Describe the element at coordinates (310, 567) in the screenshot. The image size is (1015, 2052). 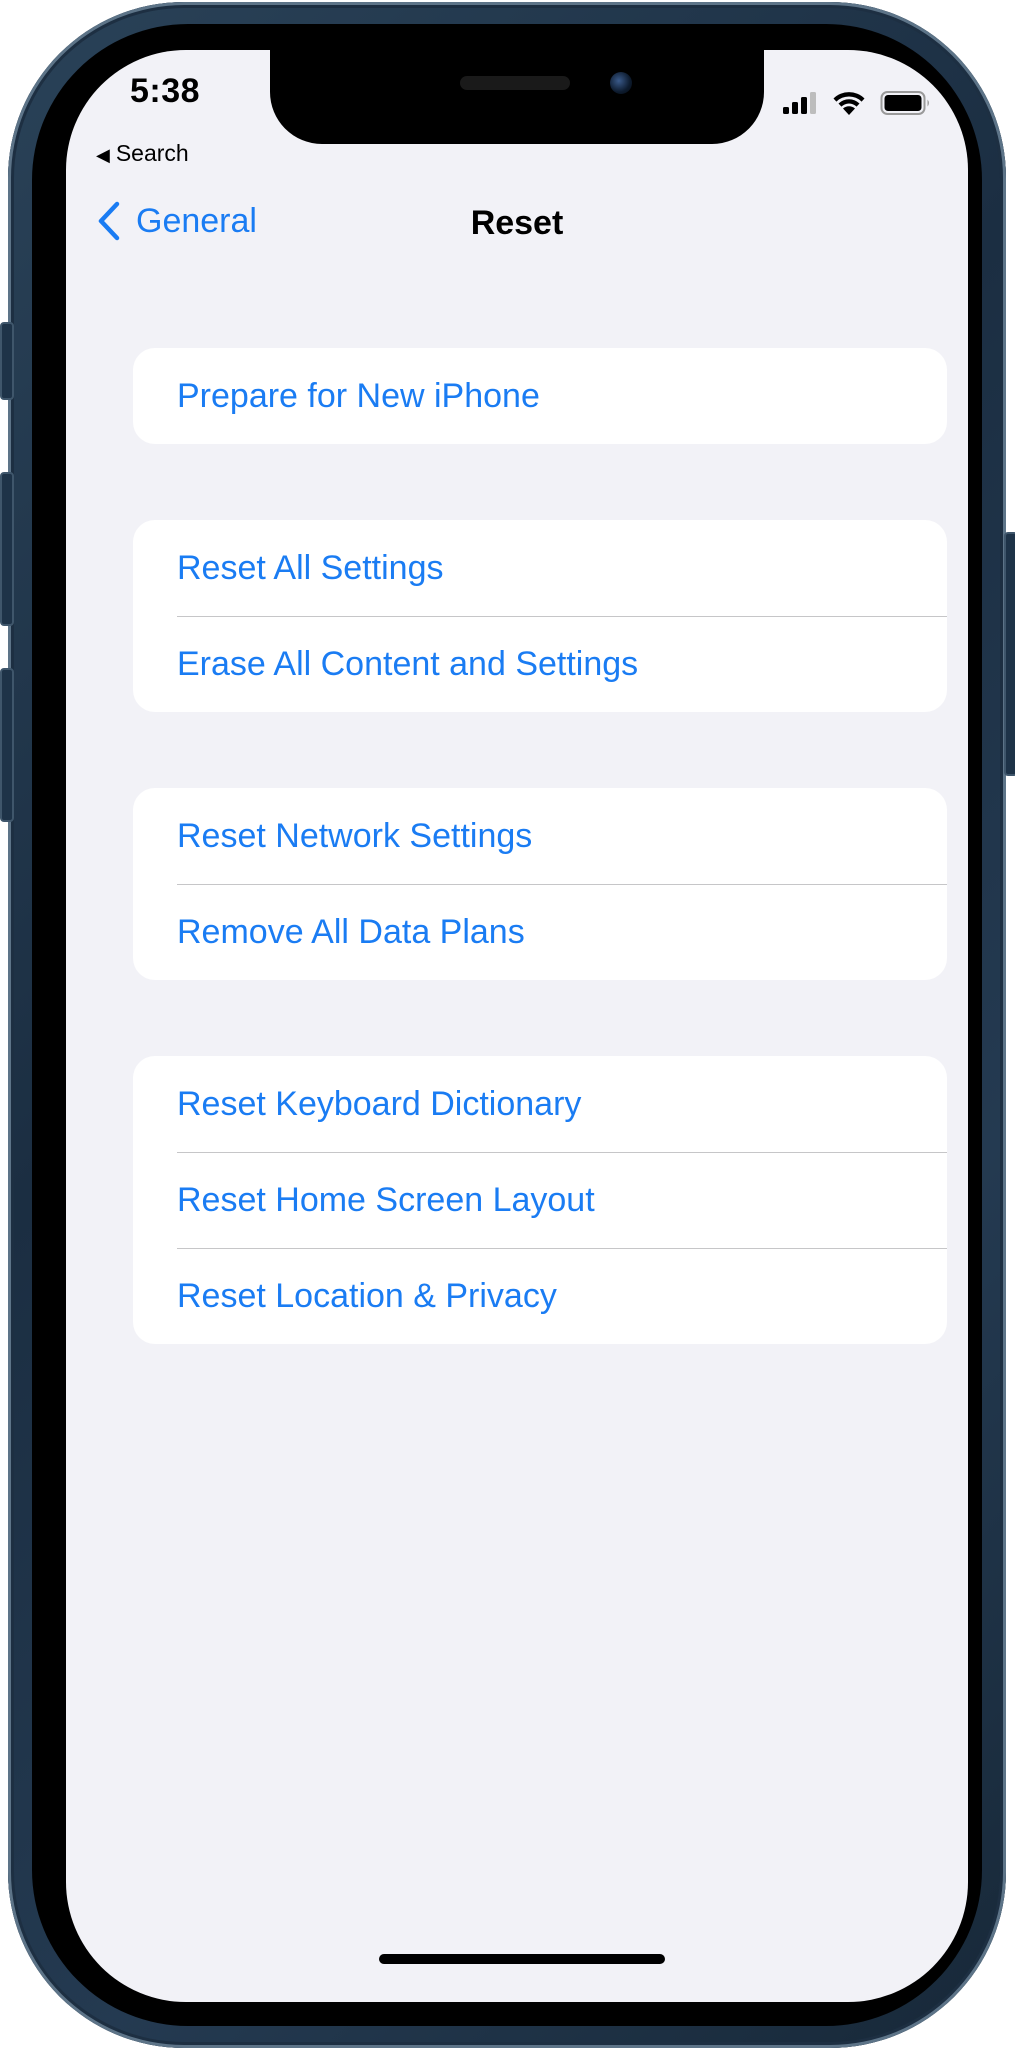
I see `row-label: Reset All Settings` at that location.